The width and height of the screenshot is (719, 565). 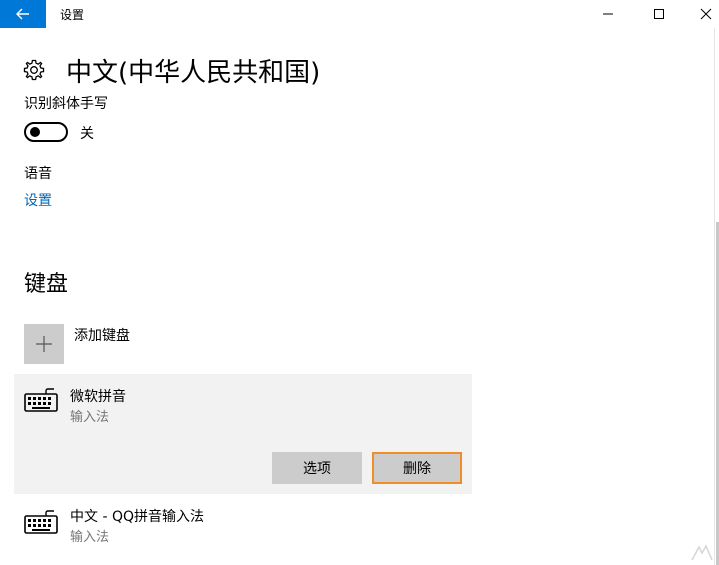 I want to click on remove-button: 删除, so click(x=417, y=468).